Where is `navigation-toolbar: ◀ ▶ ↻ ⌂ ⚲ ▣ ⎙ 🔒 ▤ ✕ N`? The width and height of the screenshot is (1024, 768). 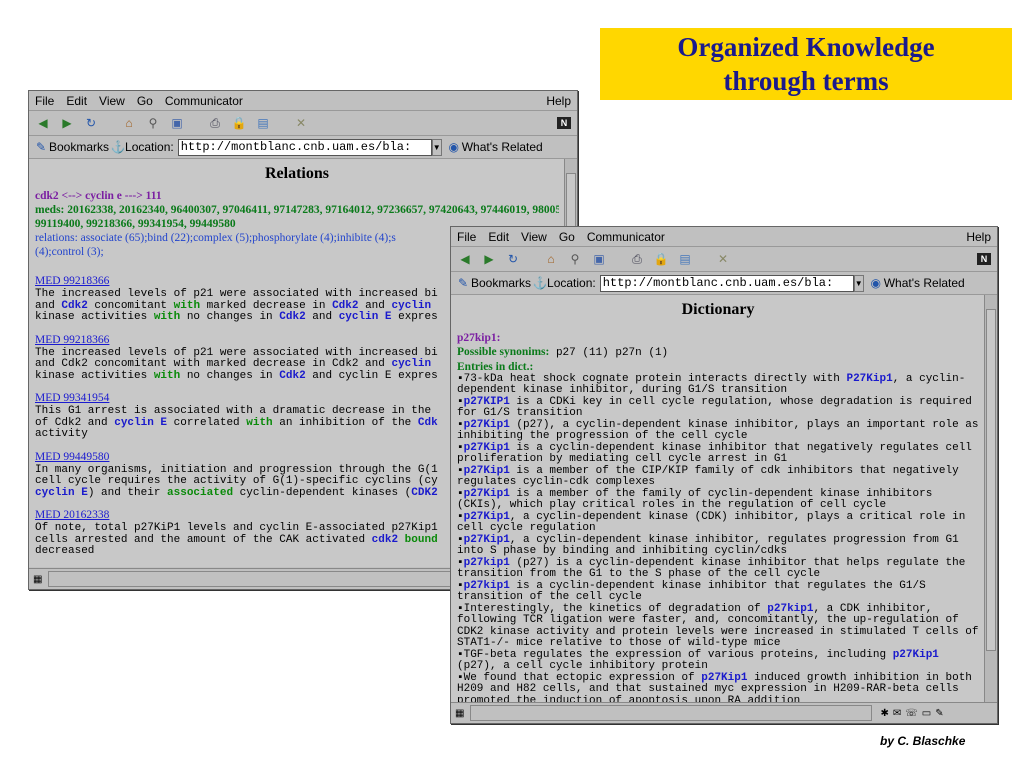
navigation-toolbar: ◀ ▶ ↻ ⌂ ⚲ ▣ ⎙ 🔒 ▤ ✕ N is located at coordinates (303, 123).